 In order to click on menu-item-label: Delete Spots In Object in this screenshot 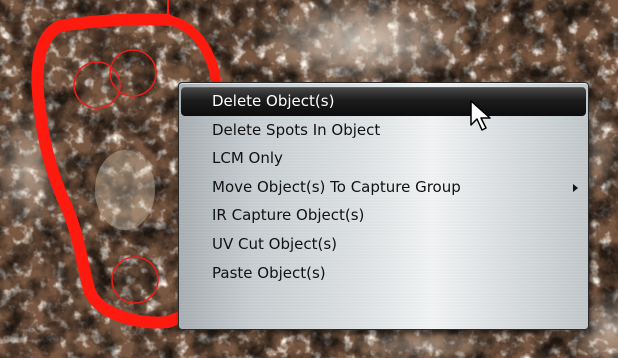, I will do `click(296, 129)`.